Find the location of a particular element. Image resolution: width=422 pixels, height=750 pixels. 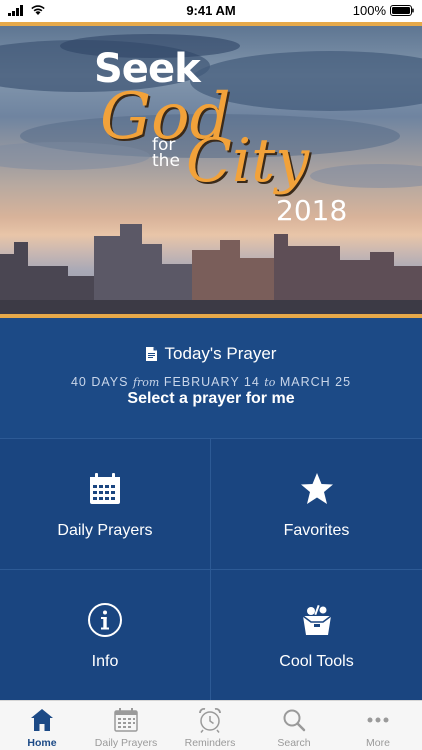

document-icon is located at coordinates (151, 354).